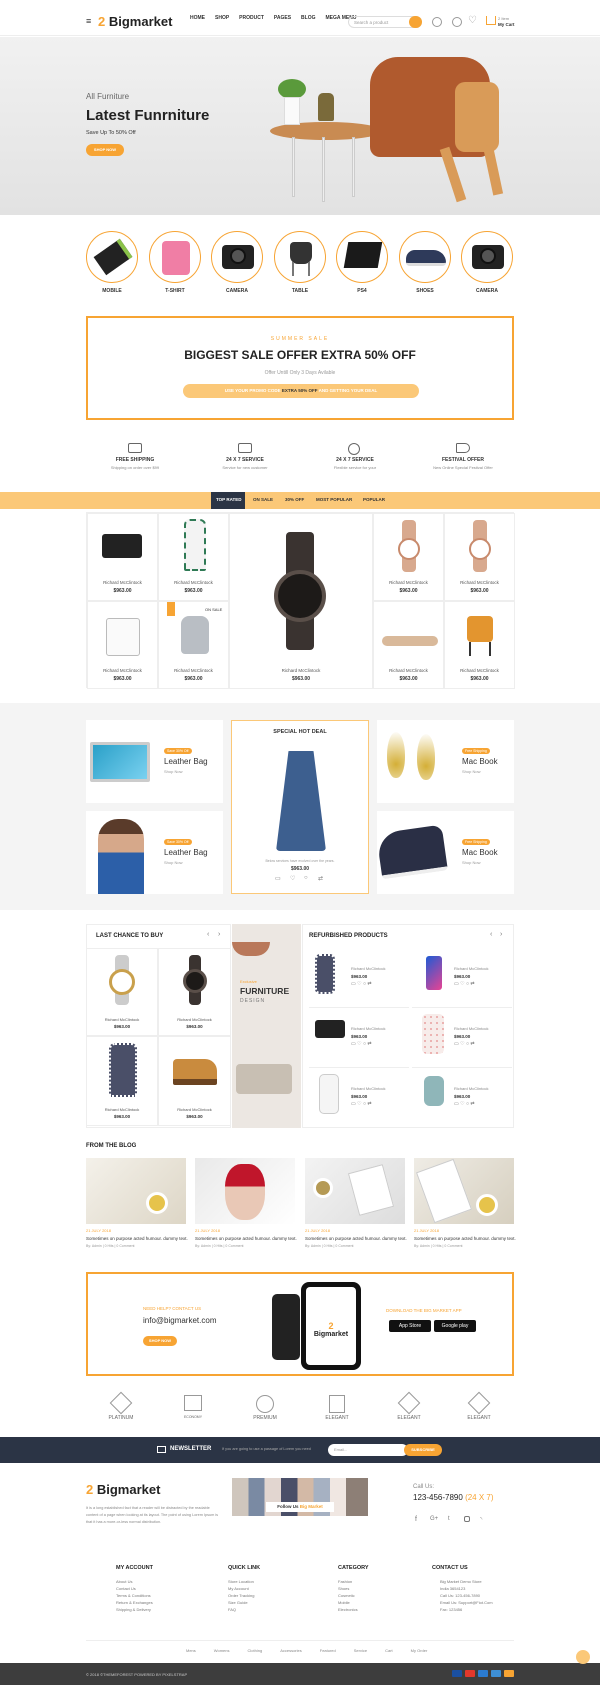  I want to click on tab-30-off: 30% OFF, so click(294, 499).